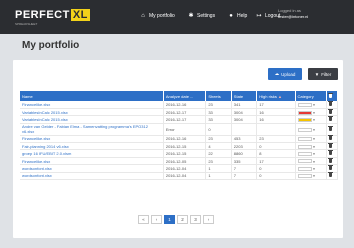  Describe the element at coordinates (244, 96) in the screenshot. I see `col-state: State` at that location.